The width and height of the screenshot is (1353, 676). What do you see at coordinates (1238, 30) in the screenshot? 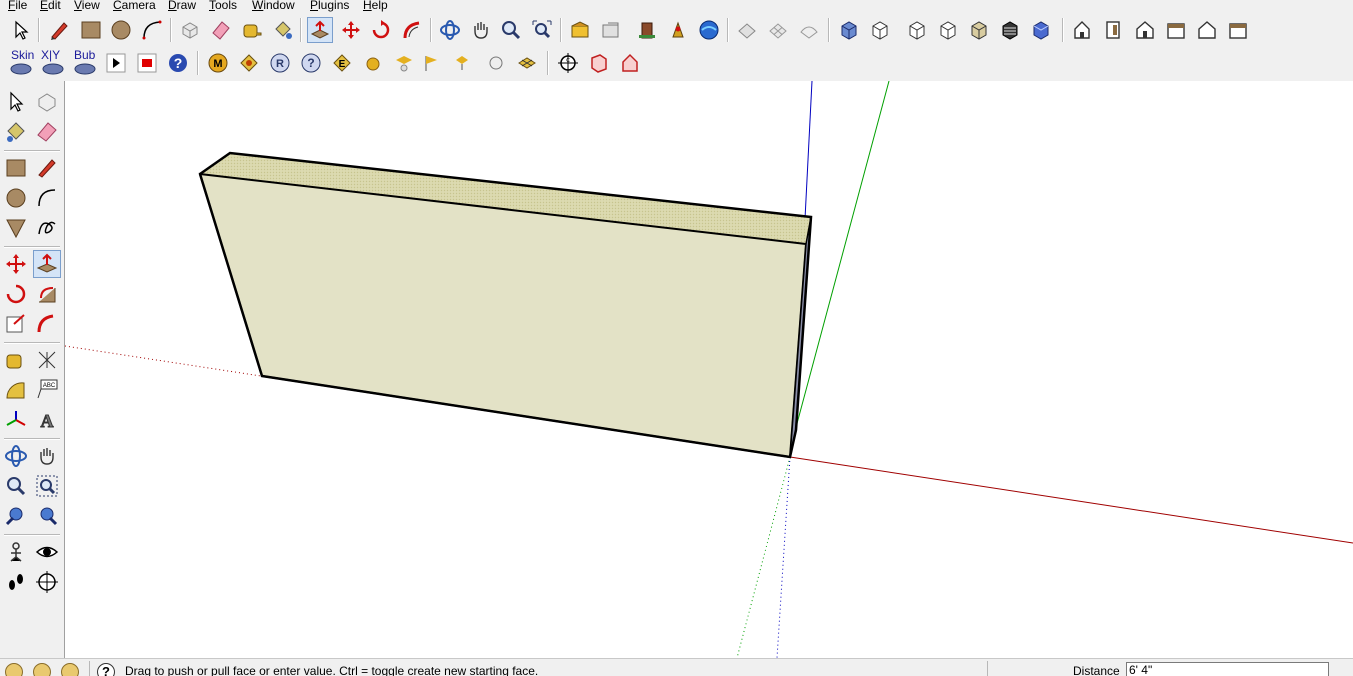
I see `left-view-button` at bounding box center [1238, 30].